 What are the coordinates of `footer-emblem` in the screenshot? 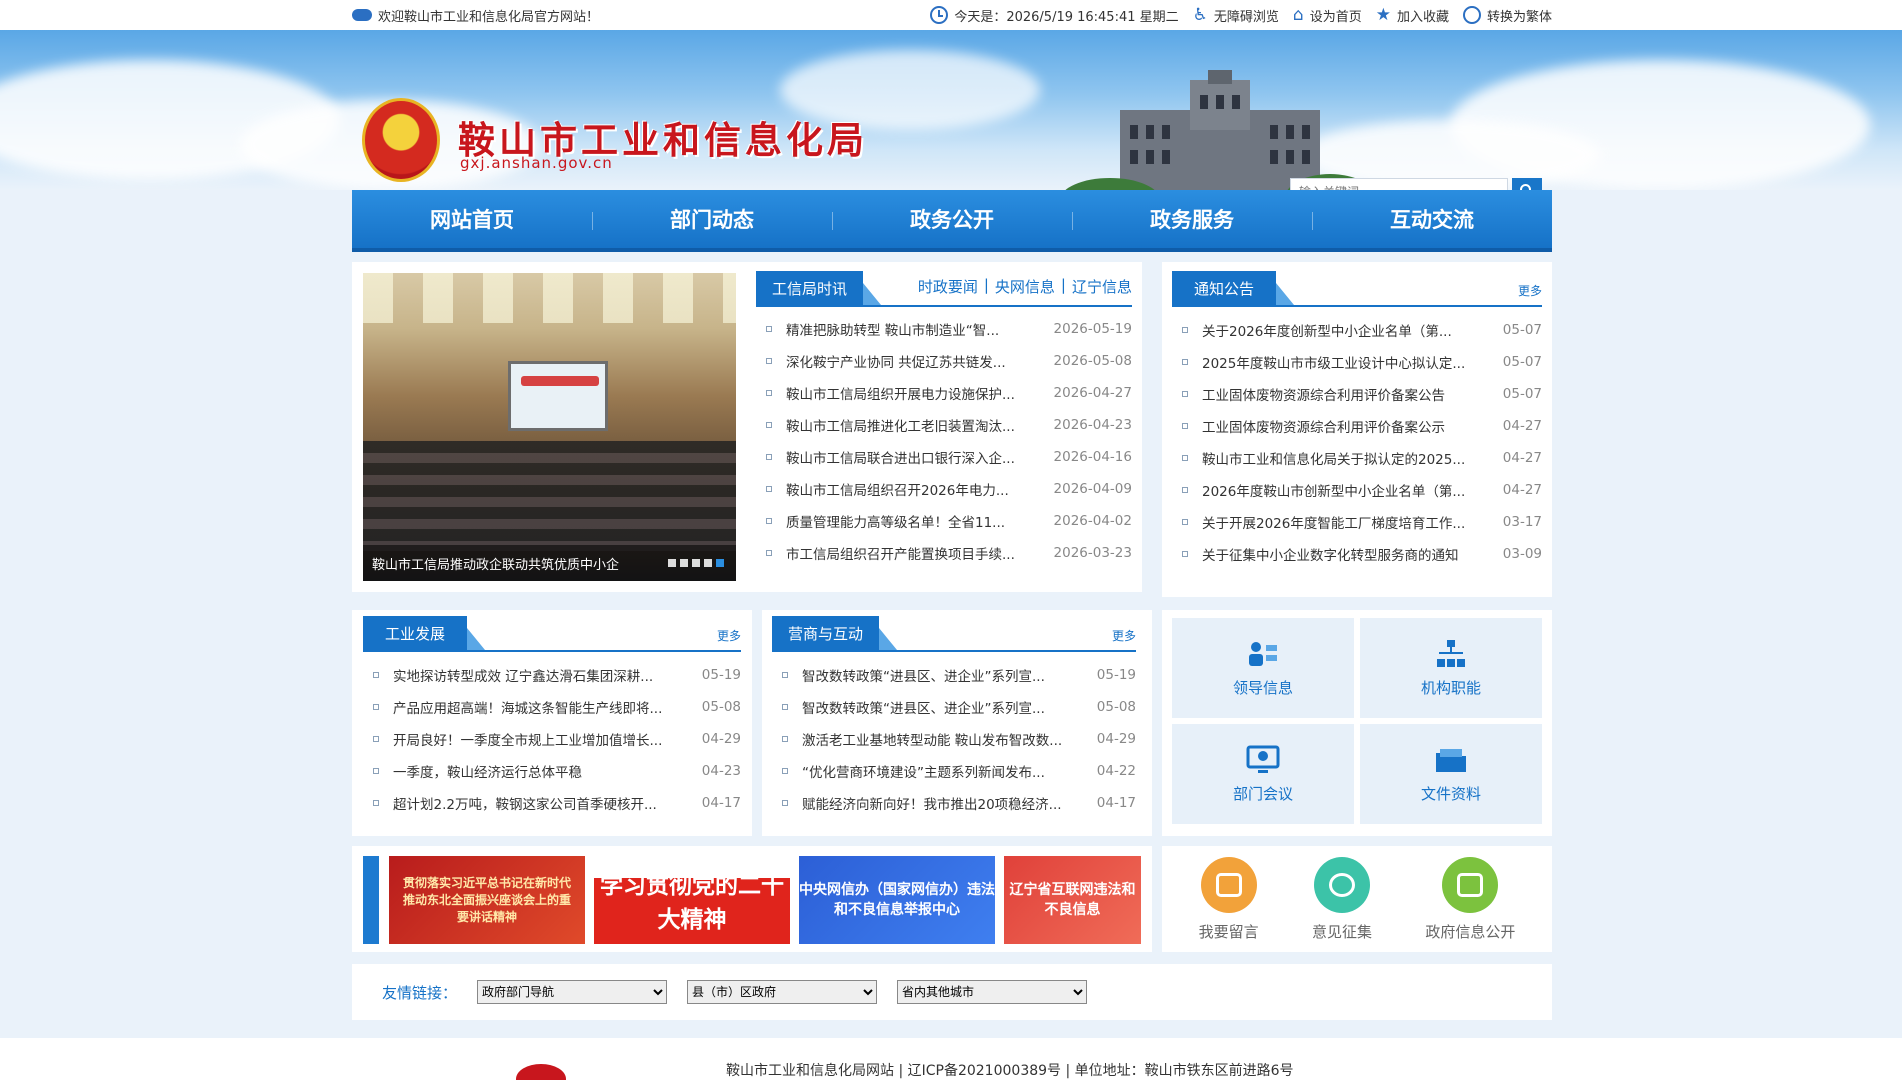 It's located at (541, 1072).